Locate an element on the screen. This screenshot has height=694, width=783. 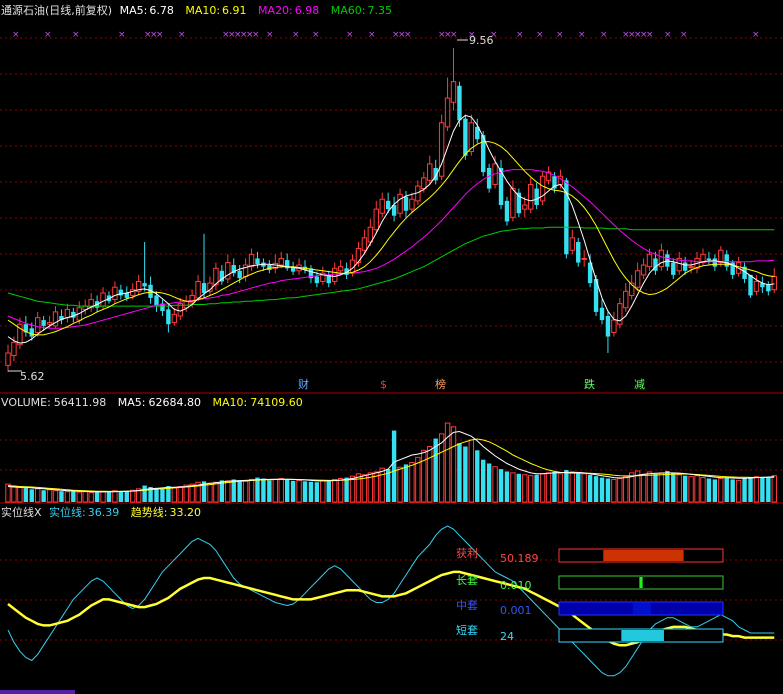
ma20-value: 6.98 is located at coordinates (307, 10).